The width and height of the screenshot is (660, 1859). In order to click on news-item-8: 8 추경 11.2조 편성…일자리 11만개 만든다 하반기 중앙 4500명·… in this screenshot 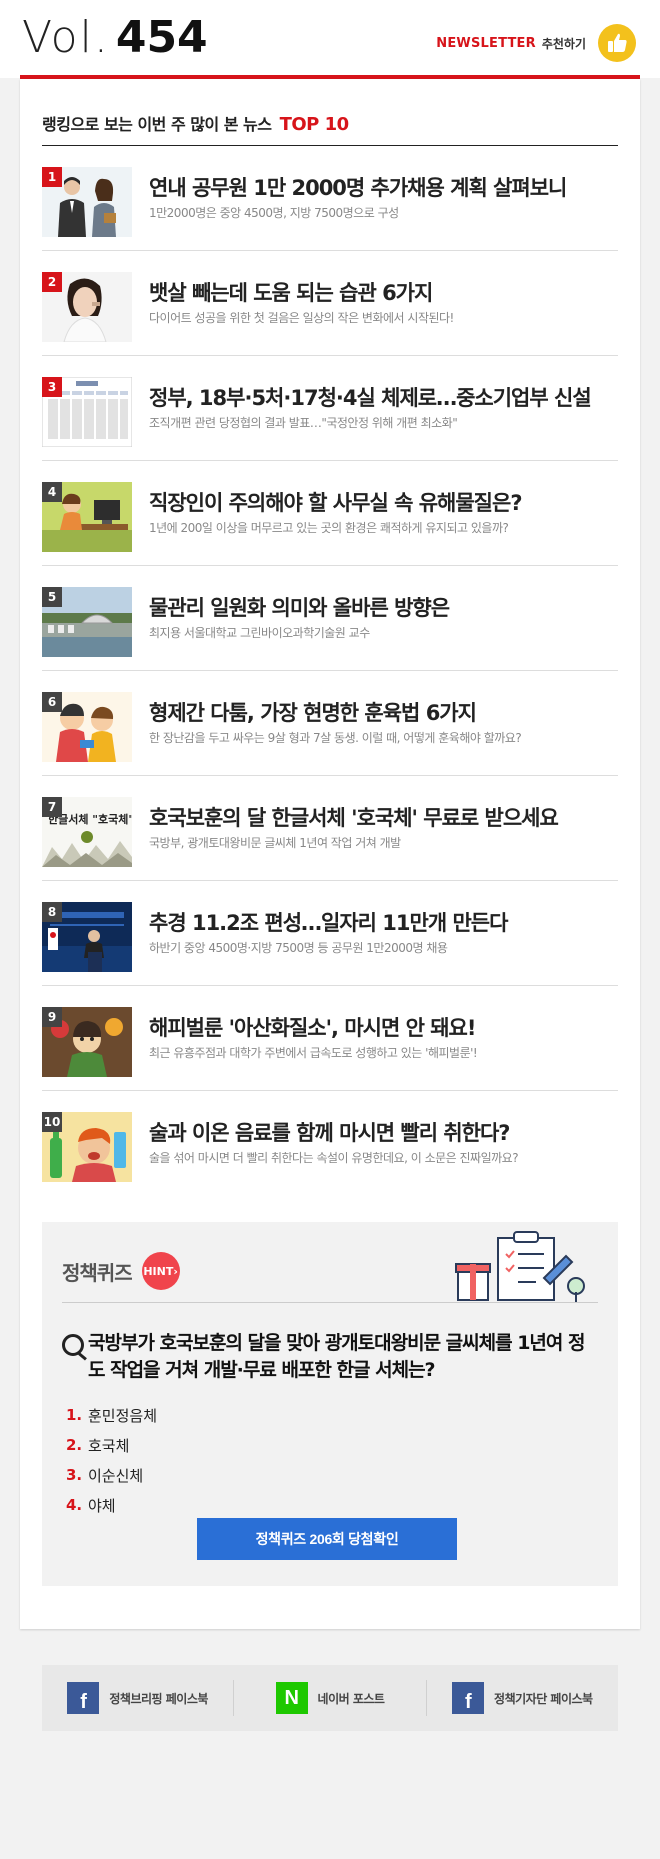, I will do `click(330, 933)`.